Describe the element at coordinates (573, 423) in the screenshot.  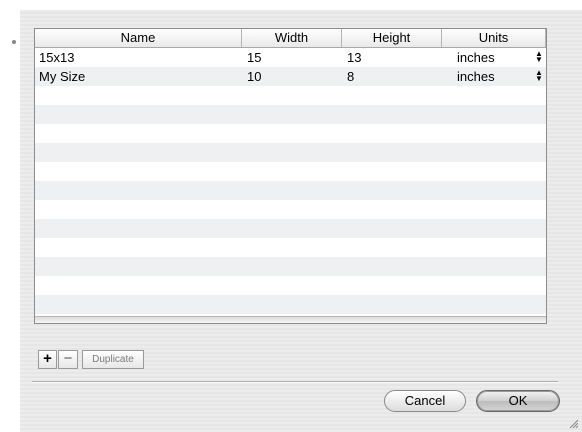
I see `resize-grip-icon` at that location.